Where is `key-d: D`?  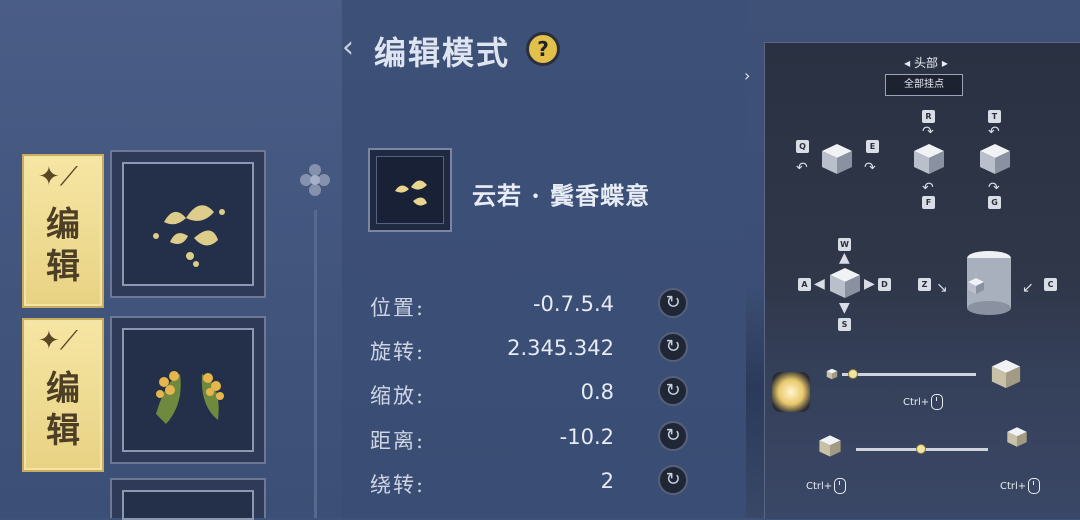
key-d: D is located at coordinates (884, 284).